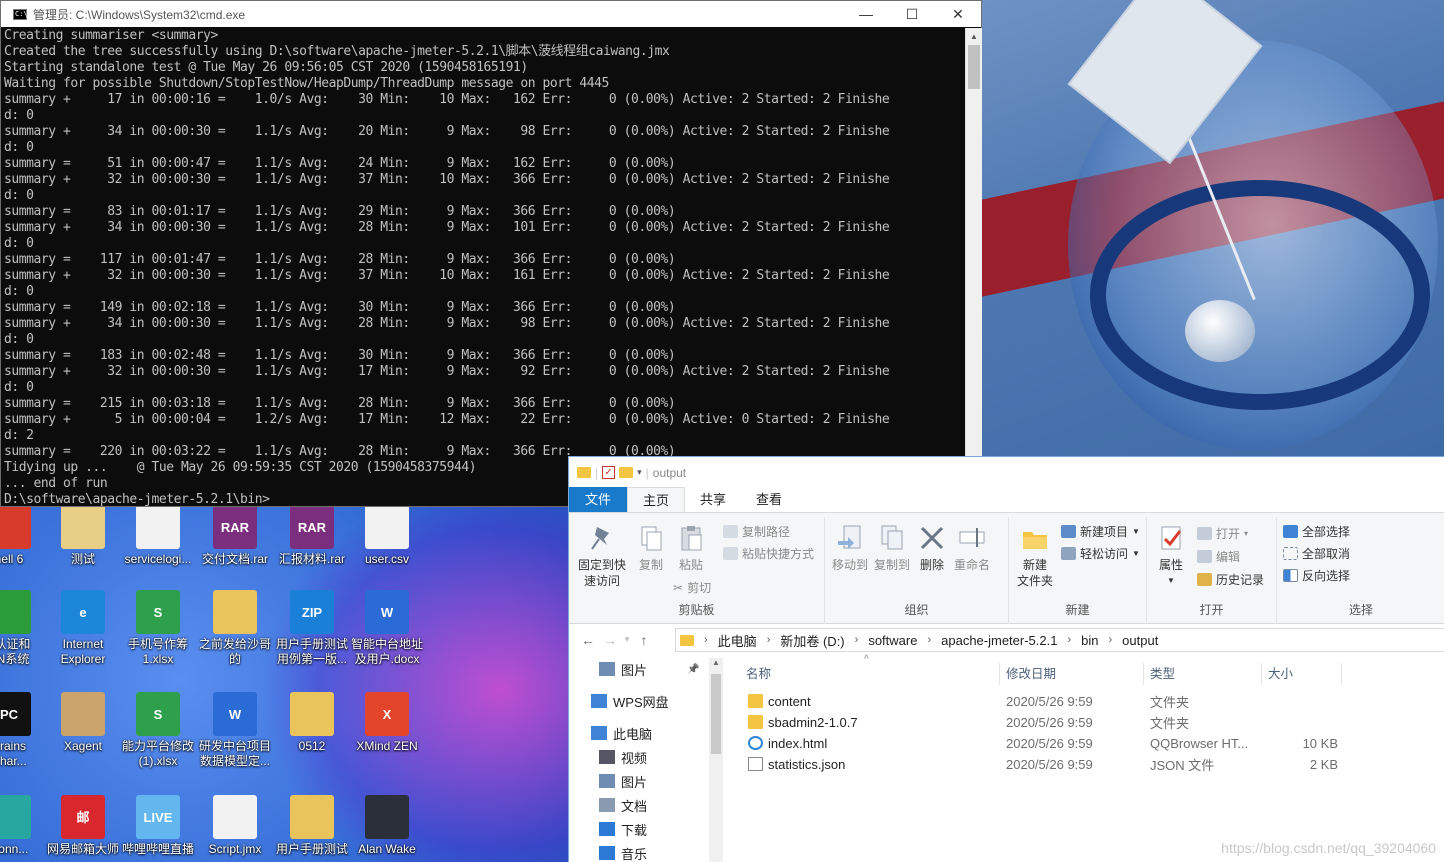 This screenshot has width=1444, height=862. What do you see at coordinates (630, 701) in the screenshot?
I see `nav-item: WPS网盘` at bounding box center [630, 701].